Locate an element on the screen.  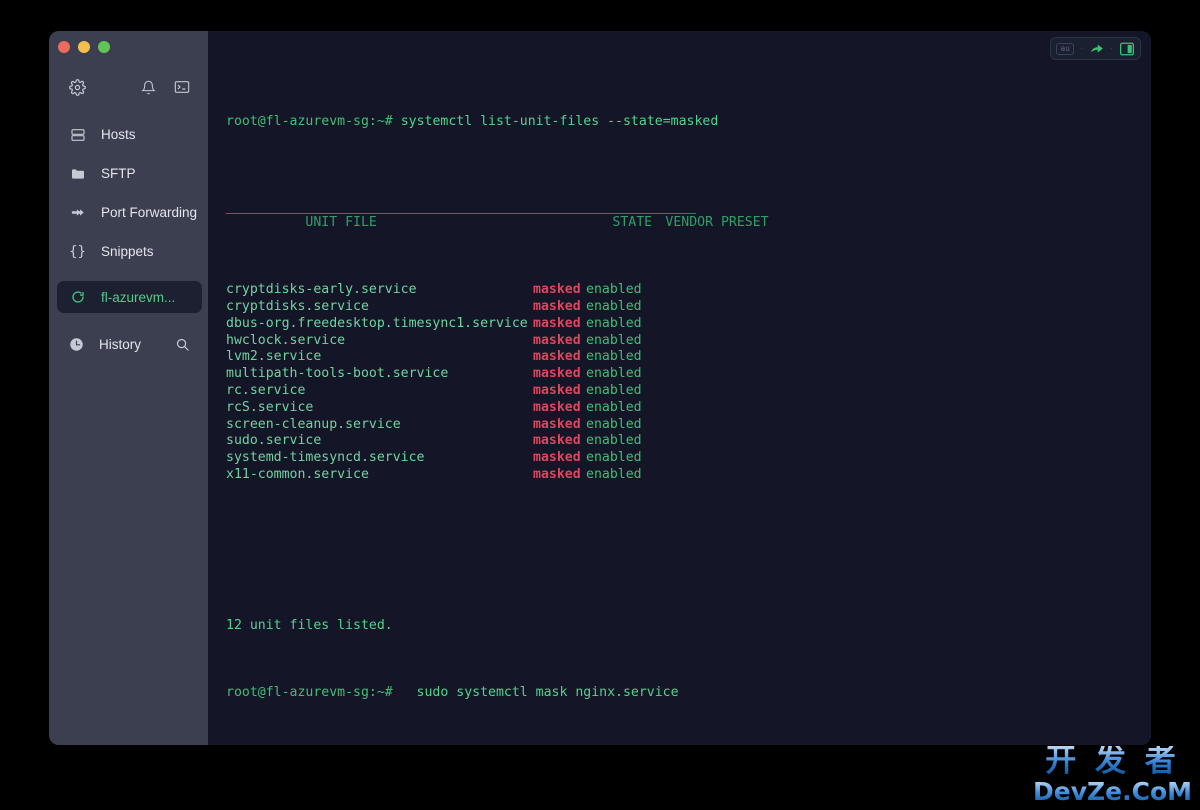
row-unit-file: screen-cleanup.service is located at coordinates (313, 424).